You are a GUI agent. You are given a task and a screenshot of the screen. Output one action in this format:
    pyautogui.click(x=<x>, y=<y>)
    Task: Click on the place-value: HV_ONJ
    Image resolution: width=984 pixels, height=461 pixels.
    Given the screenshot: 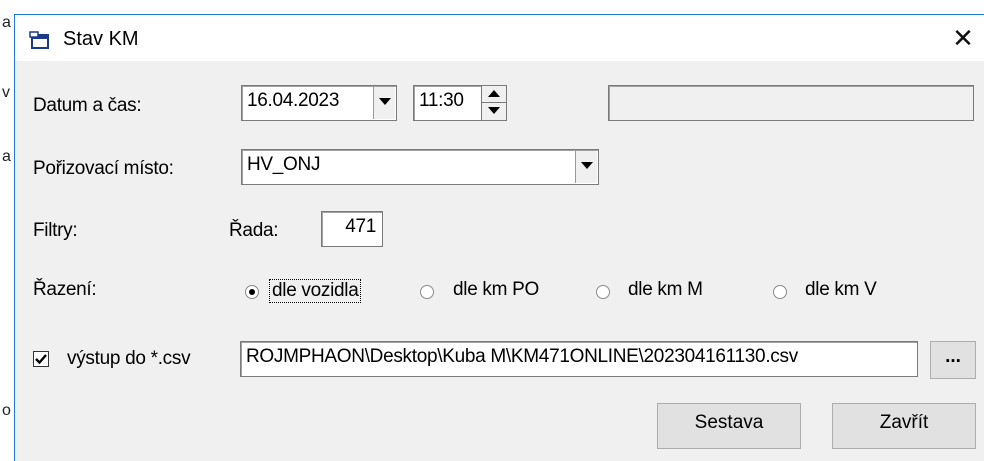 What is the action you would take?
    pyautogui.click(x=284, y=164)
    